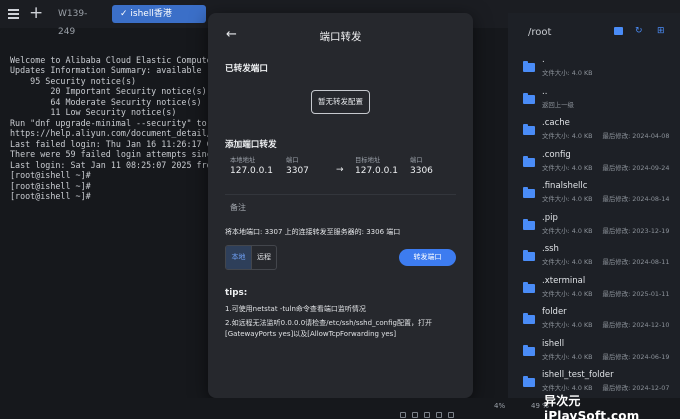 This screenshot has height=419, width=680. What do you see at coordinates (238, 207) in the screenshot?
I see `note-placeholder: 备注` at bounding box center [238, 207].